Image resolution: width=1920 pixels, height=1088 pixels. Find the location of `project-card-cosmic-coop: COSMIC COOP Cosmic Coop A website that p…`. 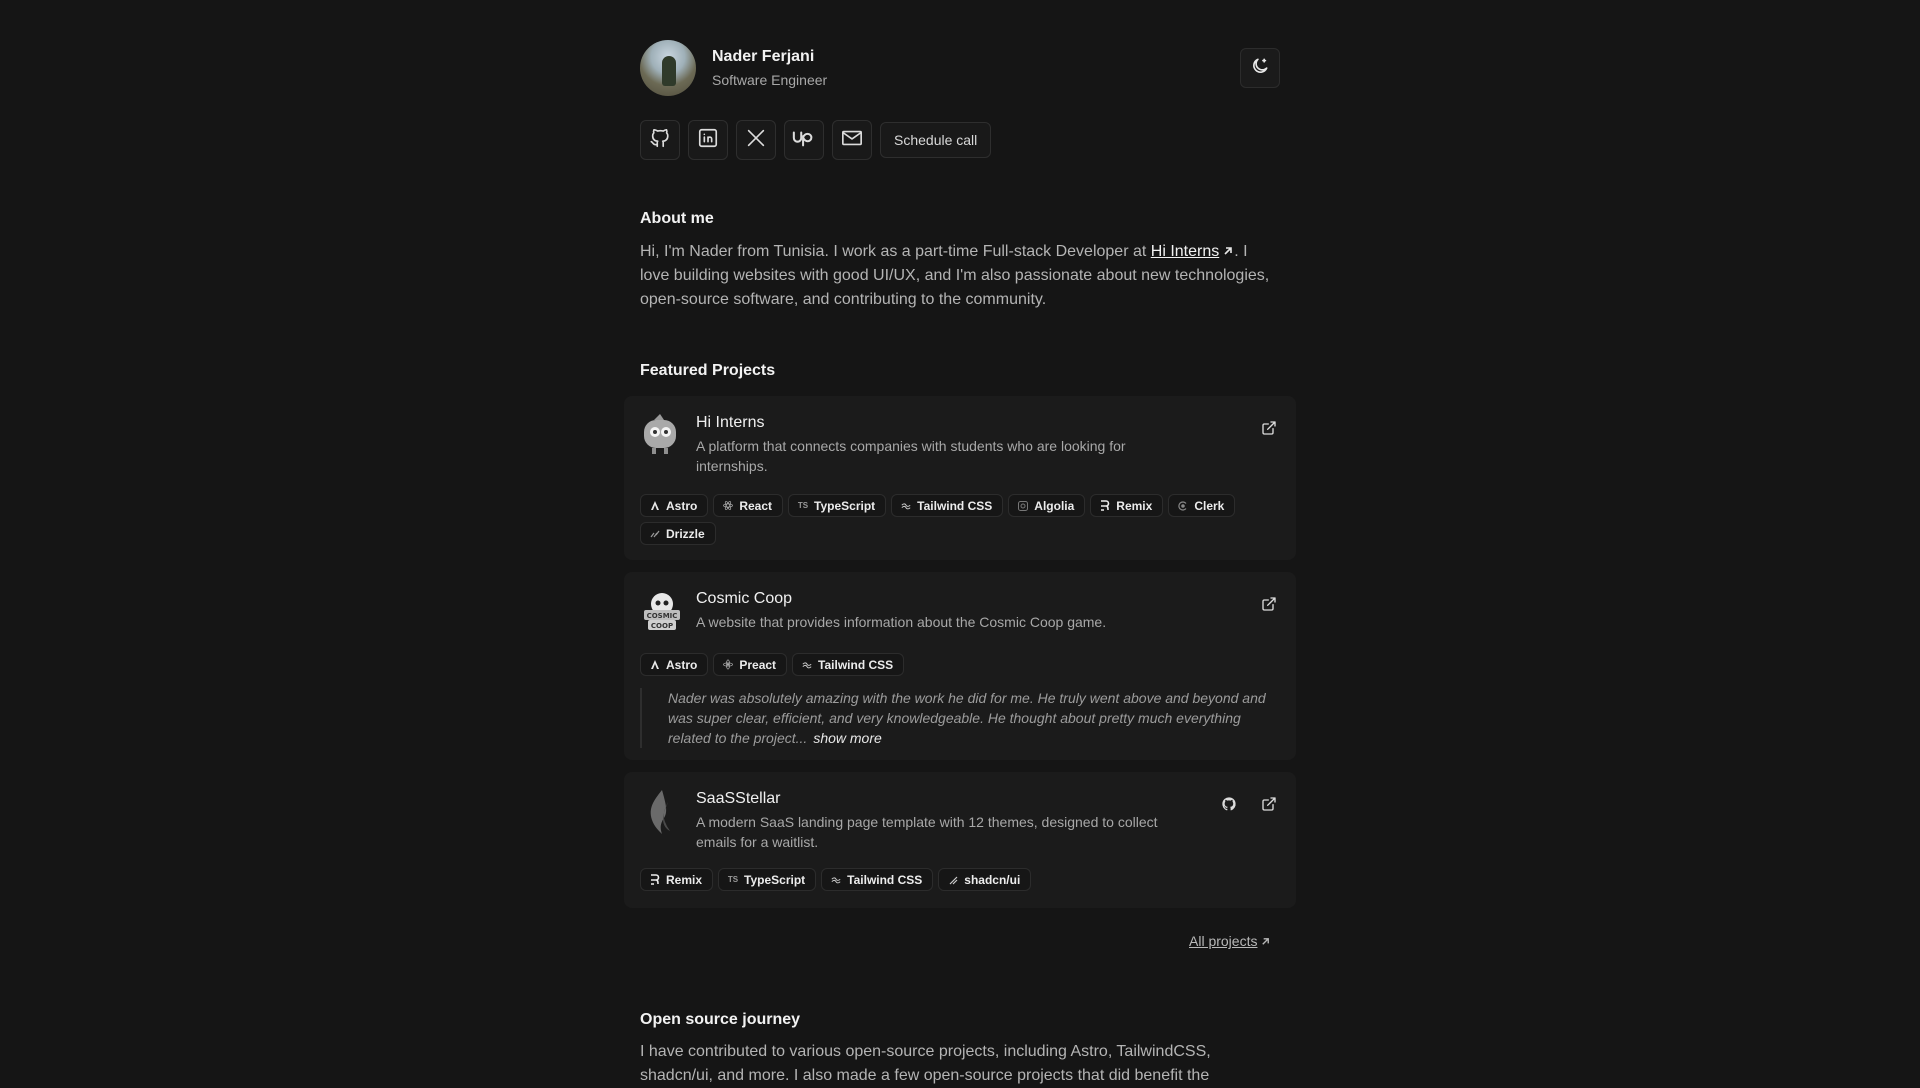

project-card-cosmic-coop: COSMIC COOP Cosmic Coop A website that p… is located at coordinates (960, 666).